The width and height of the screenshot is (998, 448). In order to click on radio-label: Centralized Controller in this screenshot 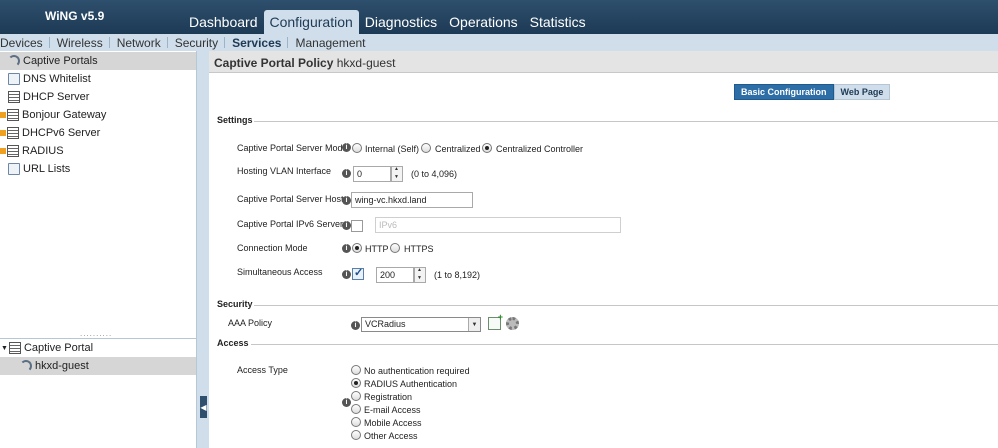, I will do `click(540, 149)`.